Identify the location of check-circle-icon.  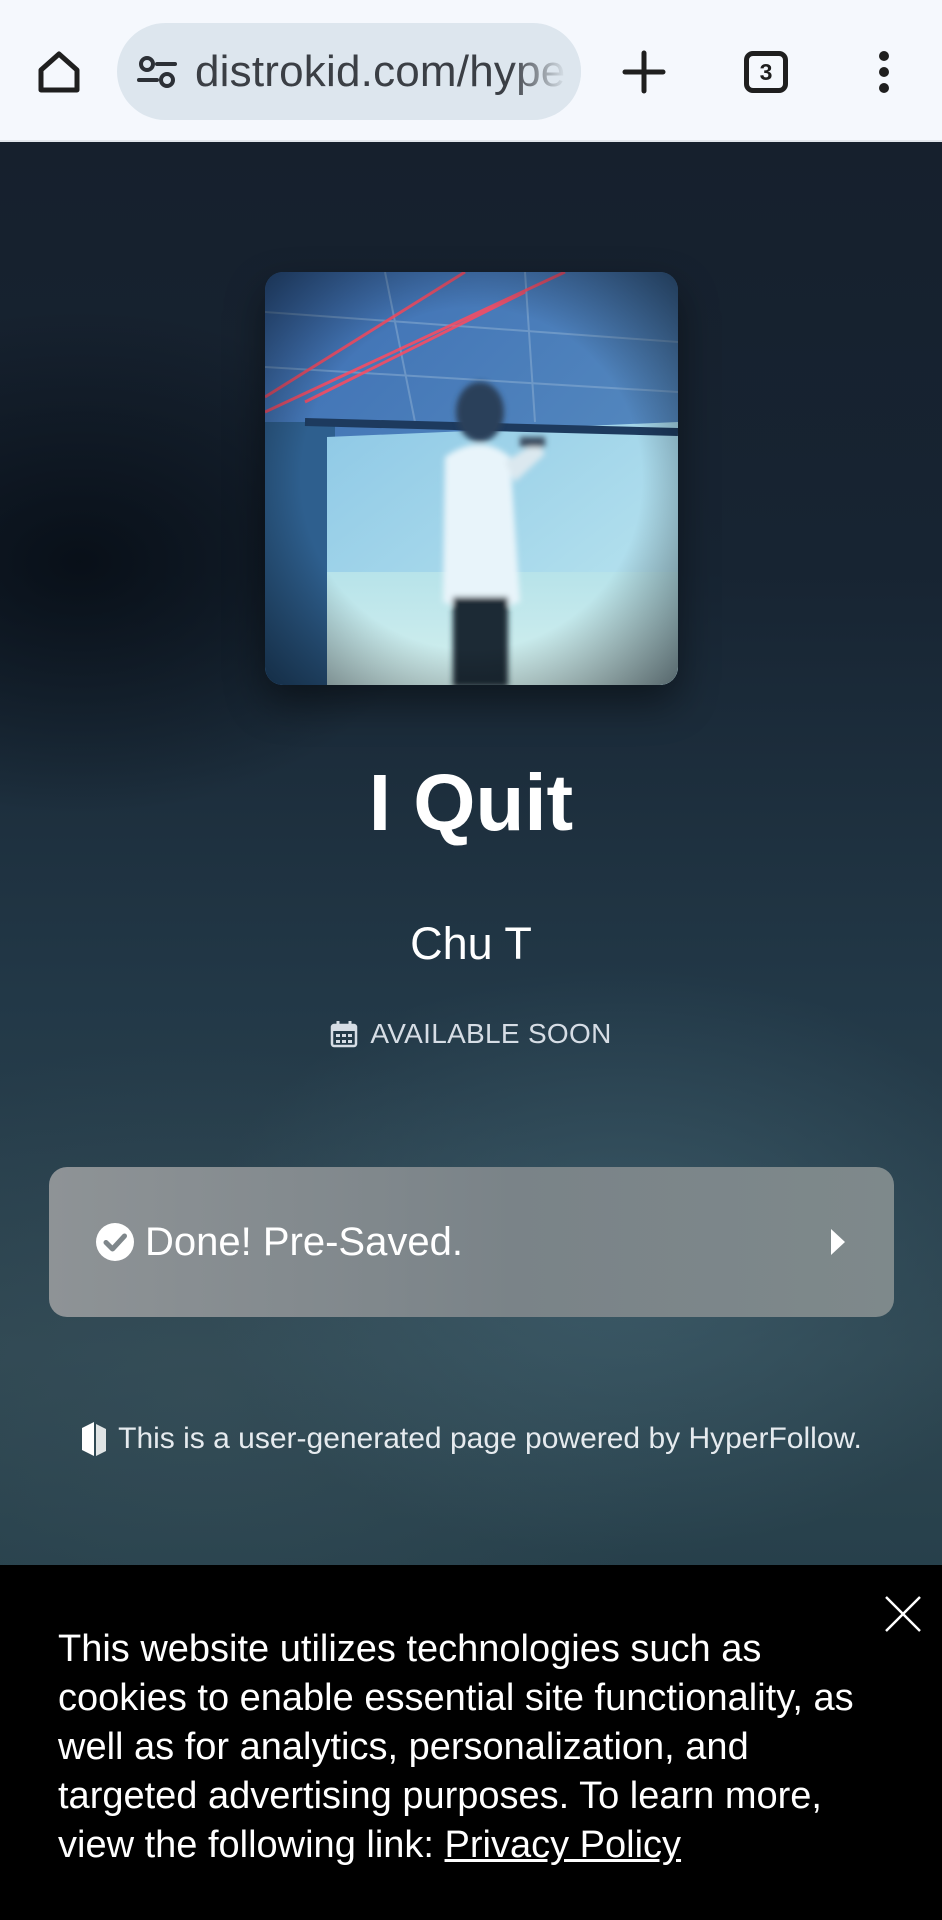
(115, 1242).